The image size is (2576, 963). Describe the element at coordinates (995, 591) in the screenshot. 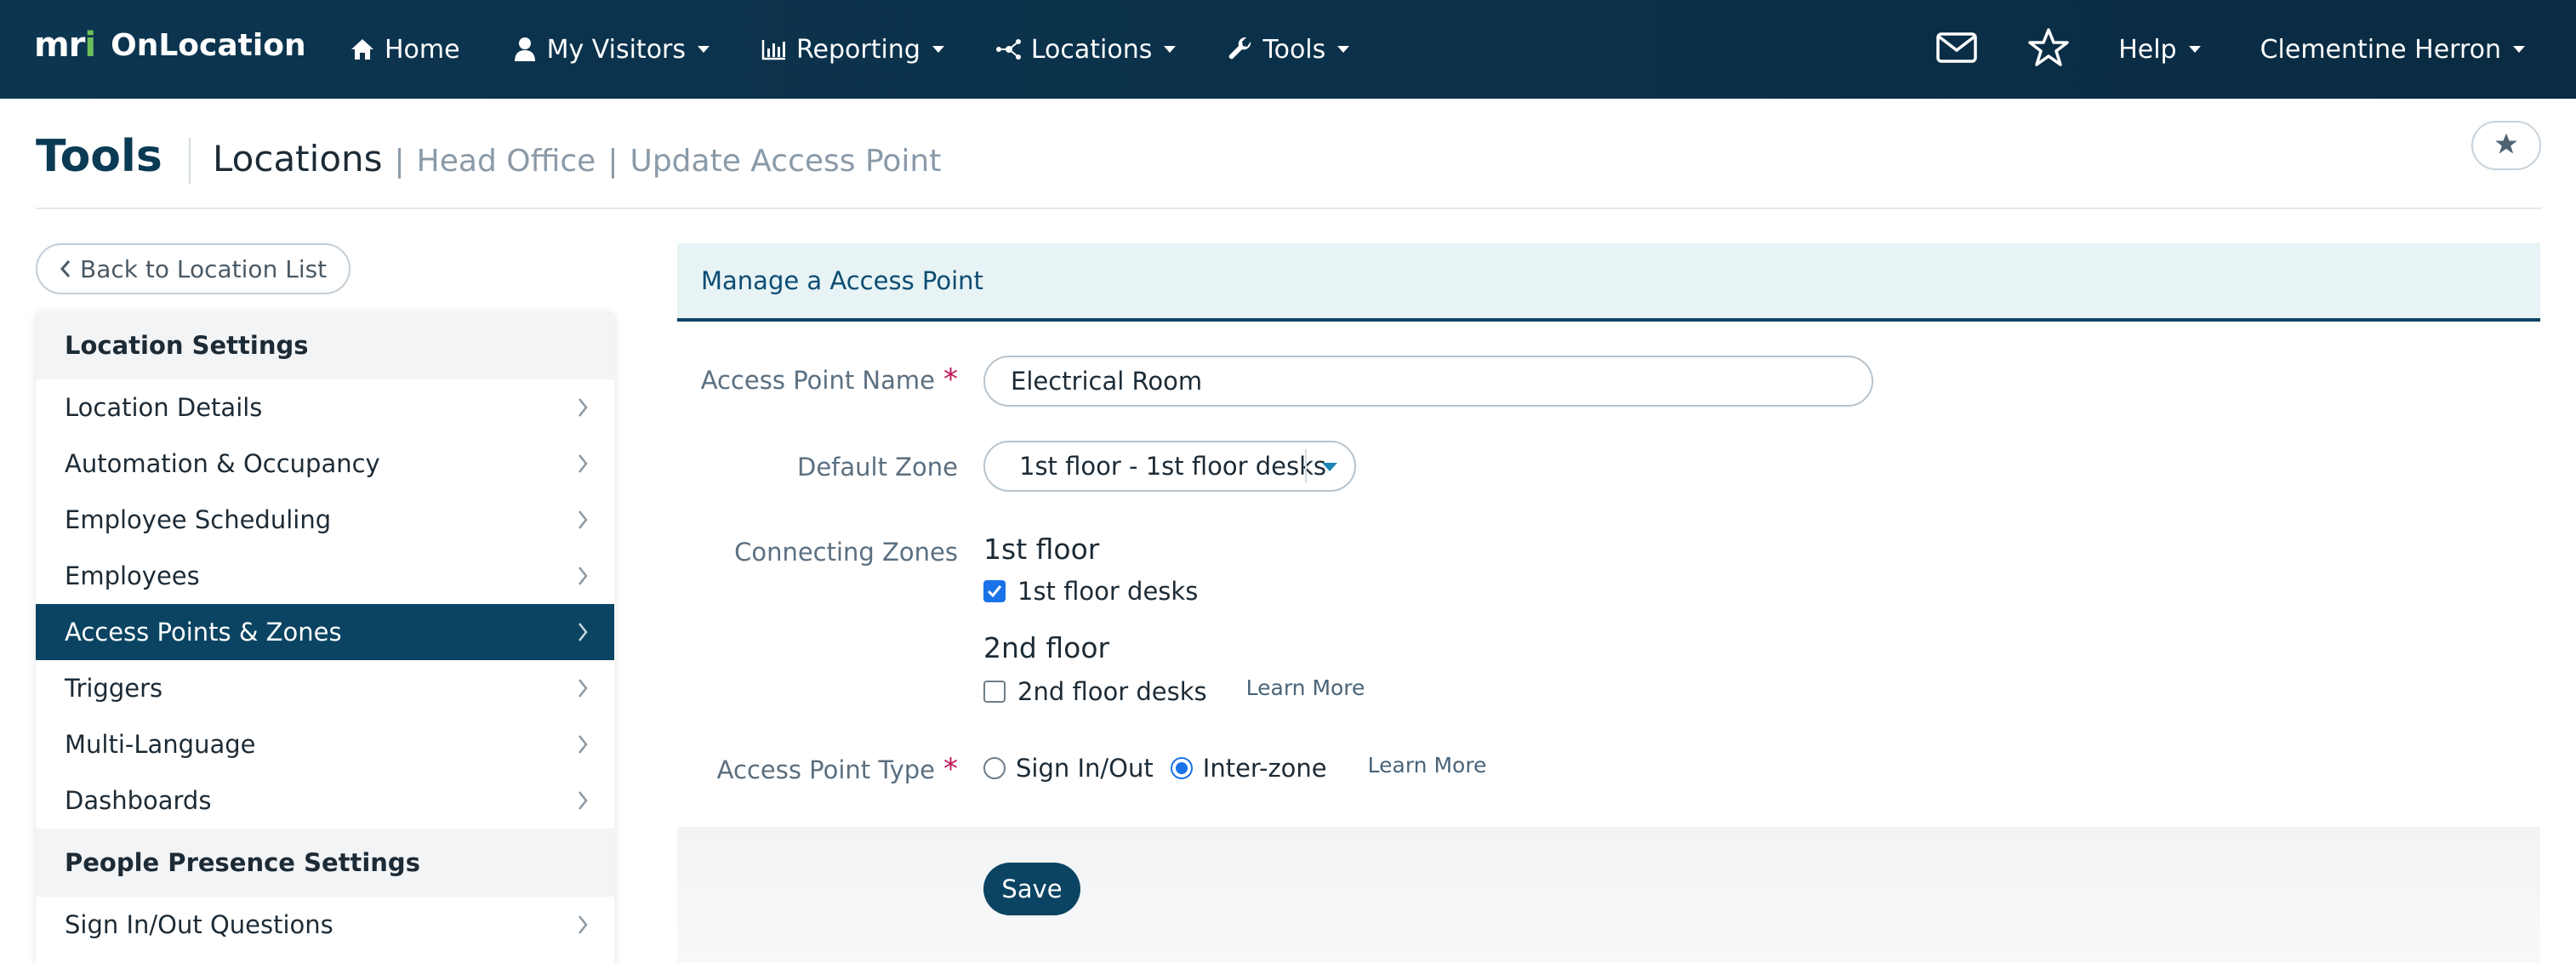

I see `checkbox-checked-icon` at that location.